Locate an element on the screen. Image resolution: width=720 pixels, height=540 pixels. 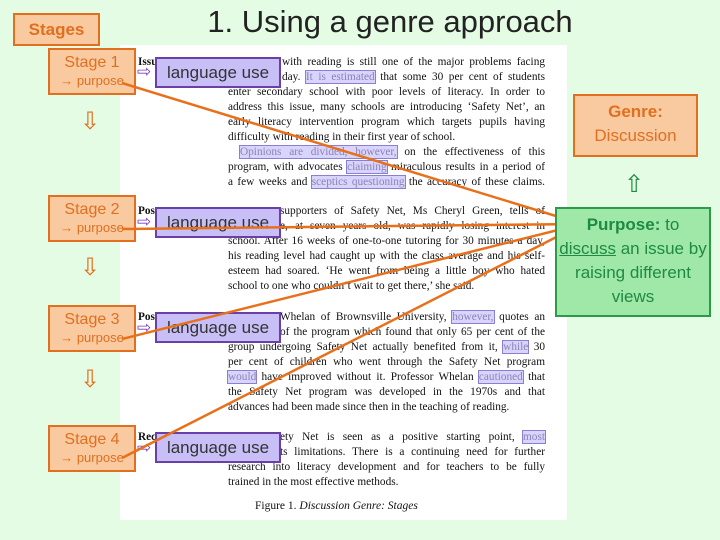
slide-title: 1. Using a genre approach is located at coordinates (390, 21).